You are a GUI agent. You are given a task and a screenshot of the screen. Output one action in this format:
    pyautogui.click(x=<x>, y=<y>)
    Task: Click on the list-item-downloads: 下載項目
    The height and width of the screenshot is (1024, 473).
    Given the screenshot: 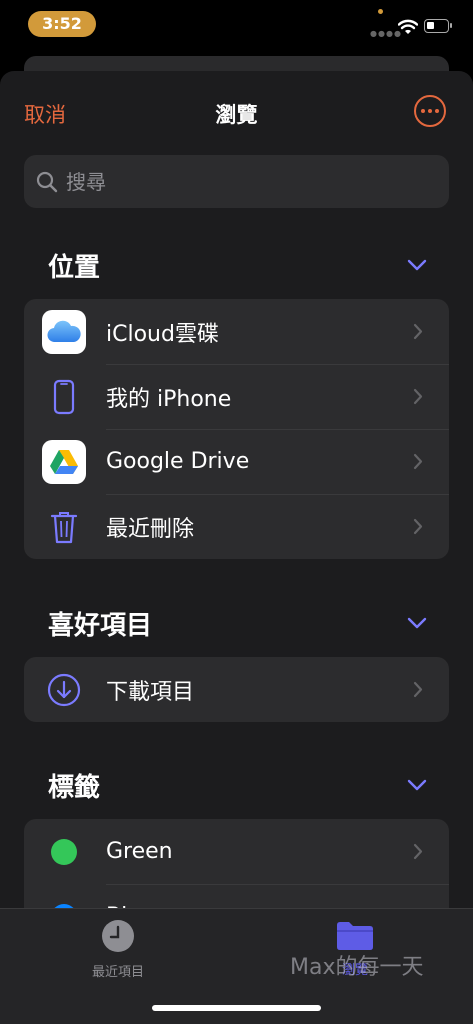 What is the action you would take?
    pyautogui.click(x=236, y=689)
    